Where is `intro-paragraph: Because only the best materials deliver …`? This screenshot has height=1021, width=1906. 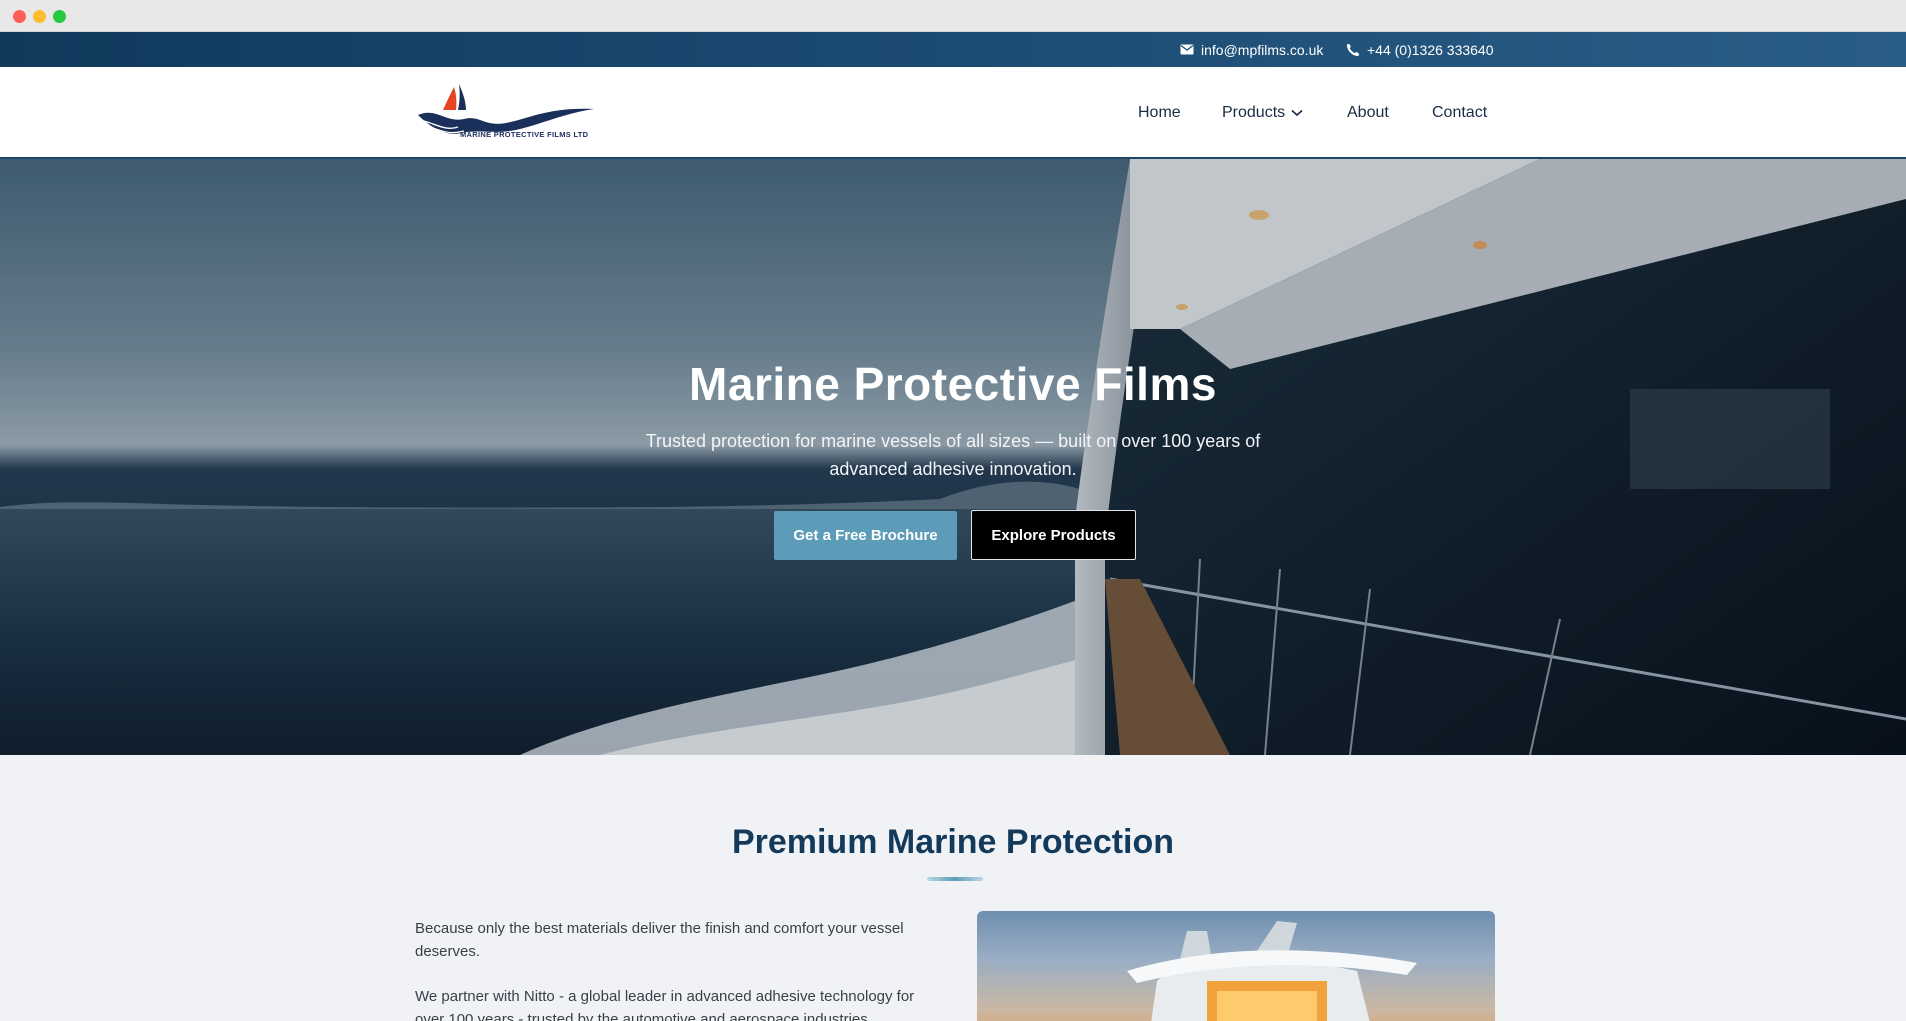 intro-paragraph: Because only the best materials deliver … is located at coordinates (659, 940).